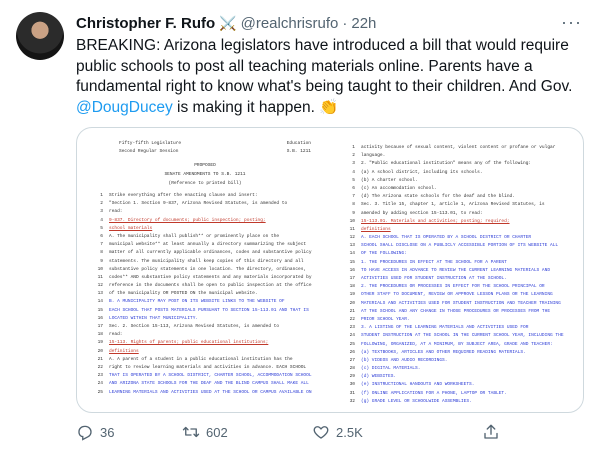  Describe the element at coordinates (352, 221) in the screenshot. I see `line-number: 10` at that location.